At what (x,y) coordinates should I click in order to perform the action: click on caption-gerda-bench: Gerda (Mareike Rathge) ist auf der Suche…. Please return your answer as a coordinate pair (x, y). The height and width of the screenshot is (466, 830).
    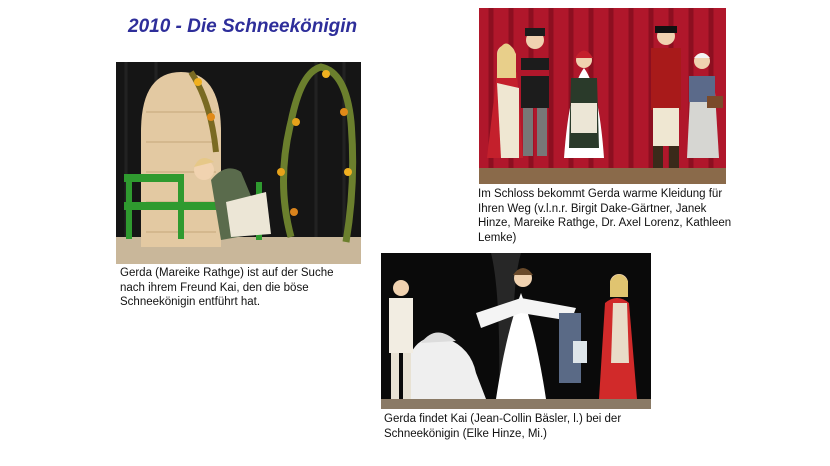
    Looking at the image, I should click on (227, 287).